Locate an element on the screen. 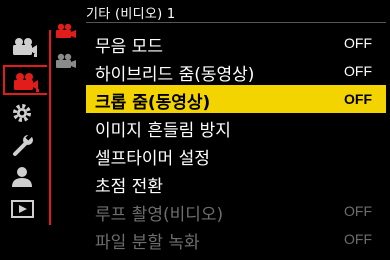  menu-item-hybrid-zoom: 하이브리드 줌(동영상) OFF is located at coordinates (236, 71).